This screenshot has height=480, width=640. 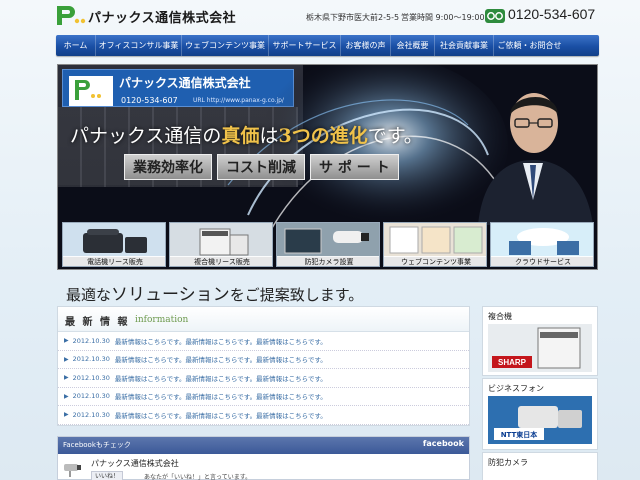 I want to click on tagline: 最適なソリューションをご提案致します。, so click(x=214, y=292).